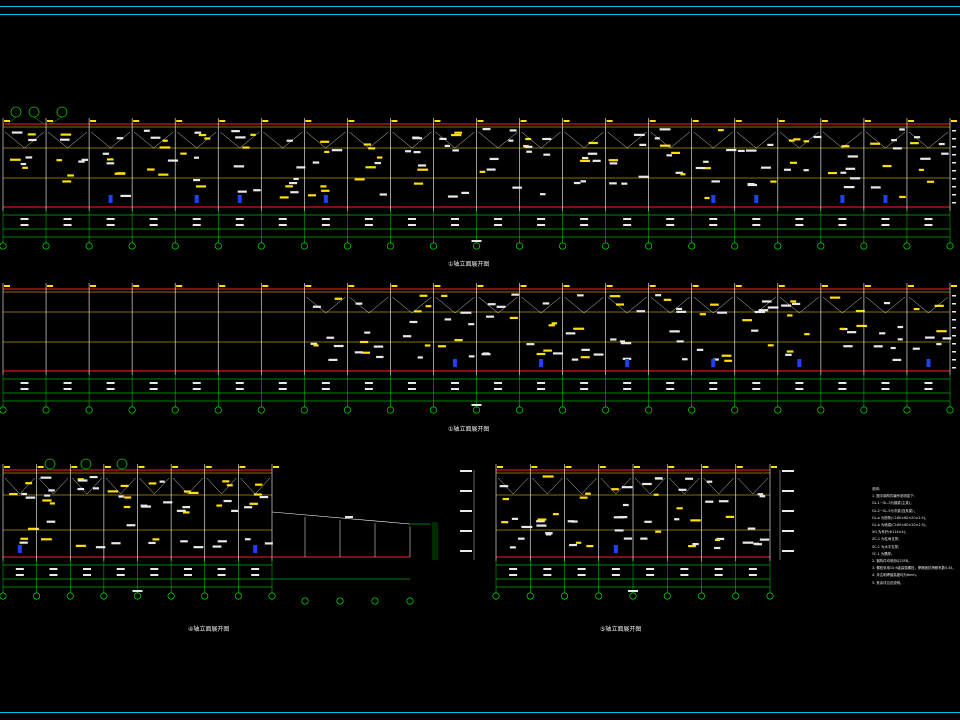  I want to click on notes-line: YC-1 为隅撑；, so click(883, 553).